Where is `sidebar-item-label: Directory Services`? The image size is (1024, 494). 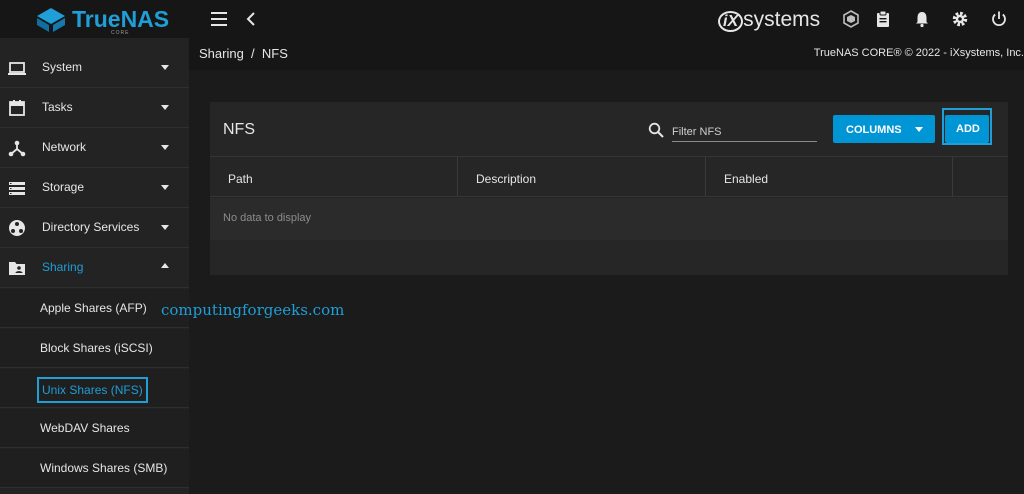 sidebar-item-label: Directory Services is located at coordinates (90, 227).